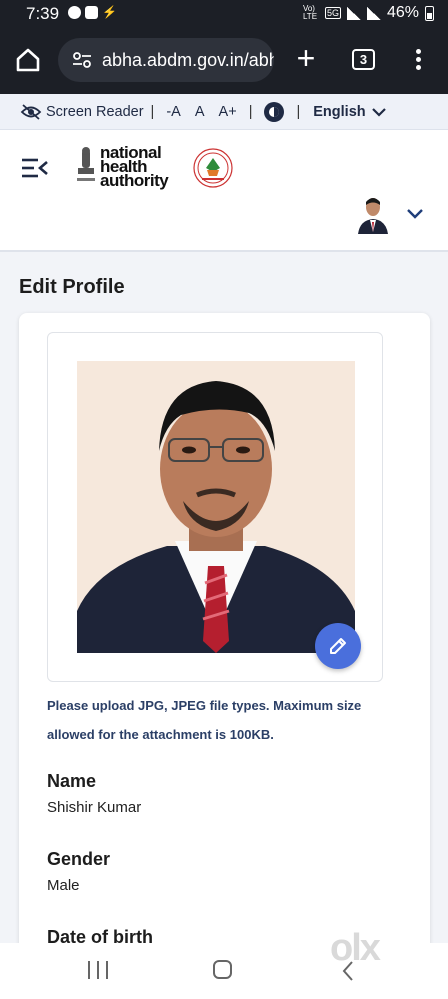 This screenshot has width=448, height=999. I want to click on system-nav-bar: olx, so click(224, 963).